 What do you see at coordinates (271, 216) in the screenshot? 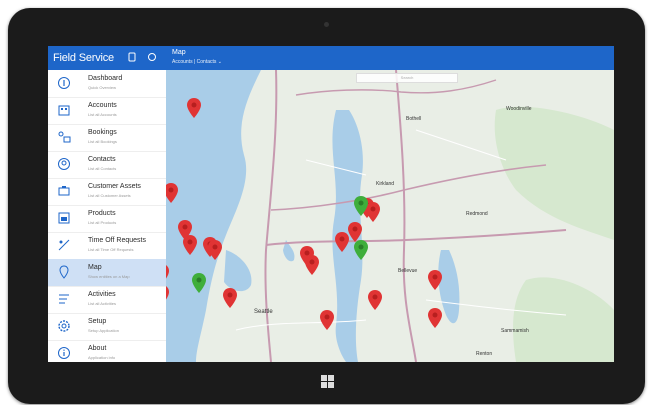
I see `highway-i5` at bounding box center [271, 216].